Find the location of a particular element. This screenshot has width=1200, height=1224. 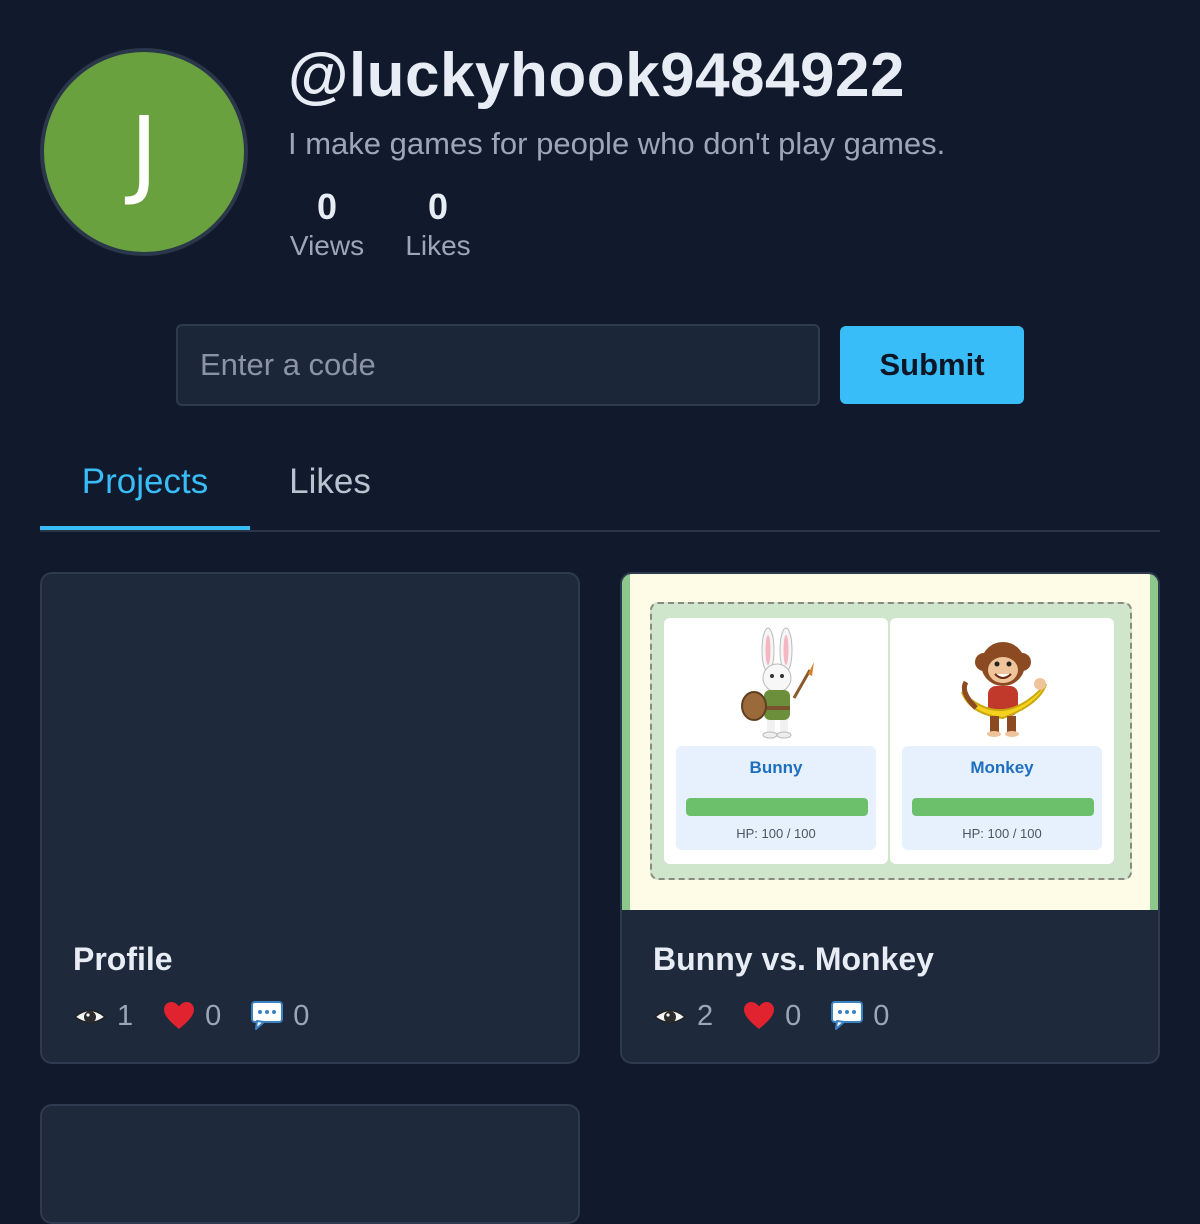

submit-button: Submit is located at coordinates (932, 365).